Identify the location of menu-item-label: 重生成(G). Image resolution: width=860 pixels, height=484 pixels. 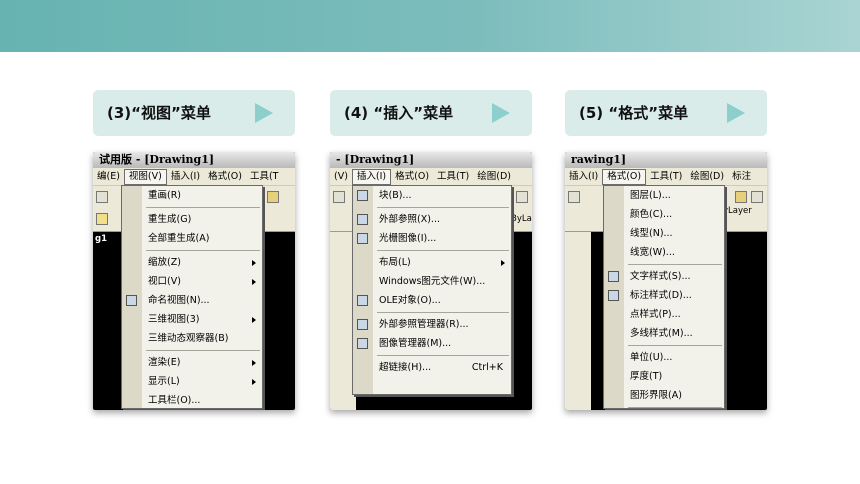
(170, 219).